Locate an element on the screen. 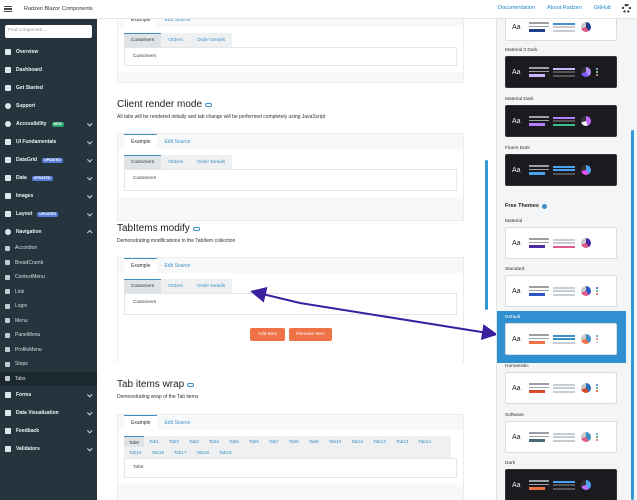  add-item-button: Add Item is located at coordinates (267, 334).